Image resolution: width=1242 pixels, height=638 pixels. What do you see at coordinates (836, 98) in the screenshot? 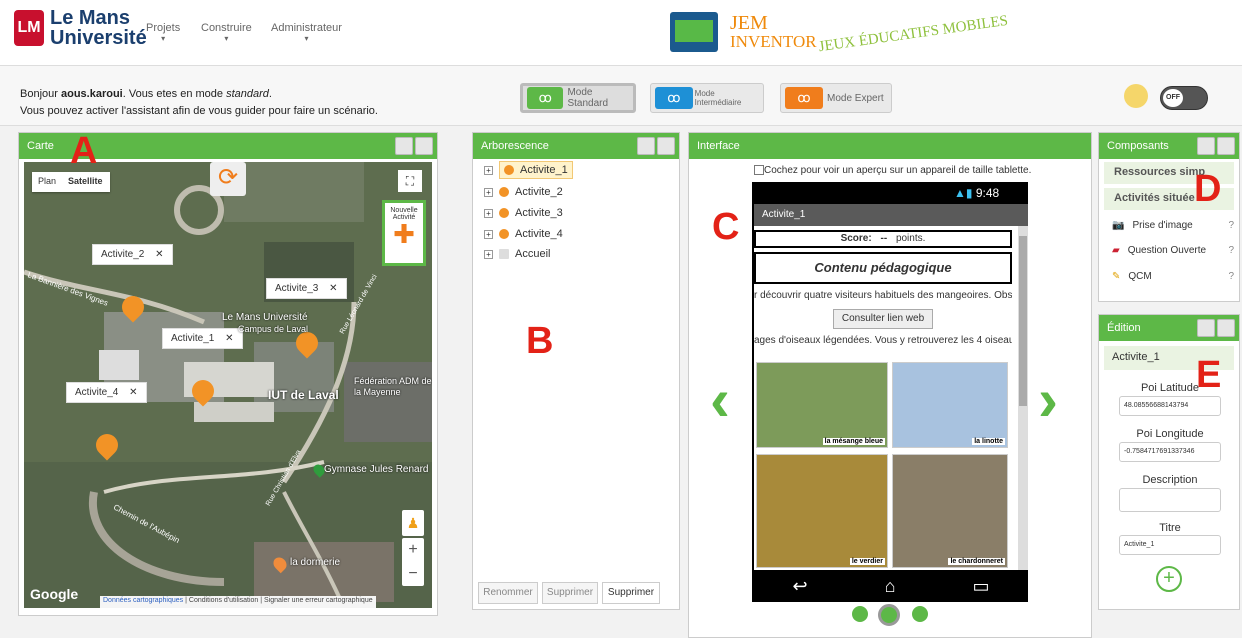
I see `mode-expert-button: ꝏ Mode Expert` at bounding box center [836, 98].